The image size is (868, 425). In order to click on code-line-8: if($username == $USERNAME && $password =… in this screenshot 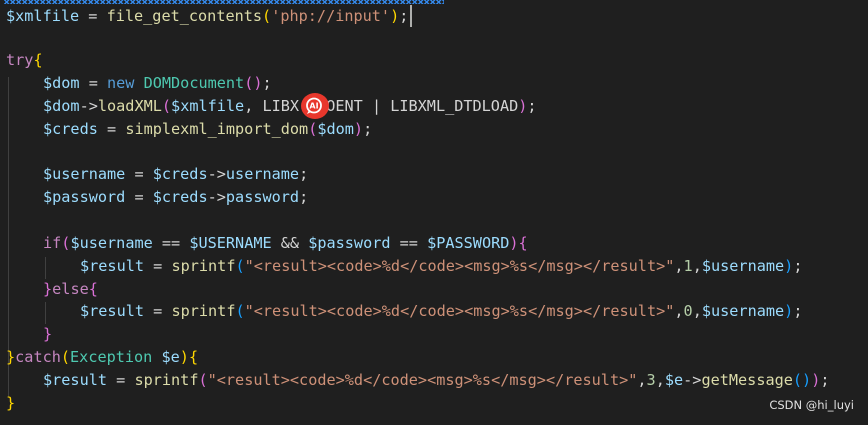, I will do `click(285, 243)`.